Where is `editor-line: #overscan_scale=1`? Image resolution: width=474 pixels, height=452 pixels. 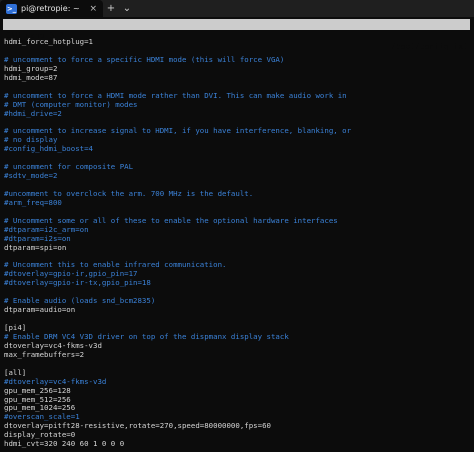 editor-line: #overscan_scale=1 is located at coordinates (237, 417).